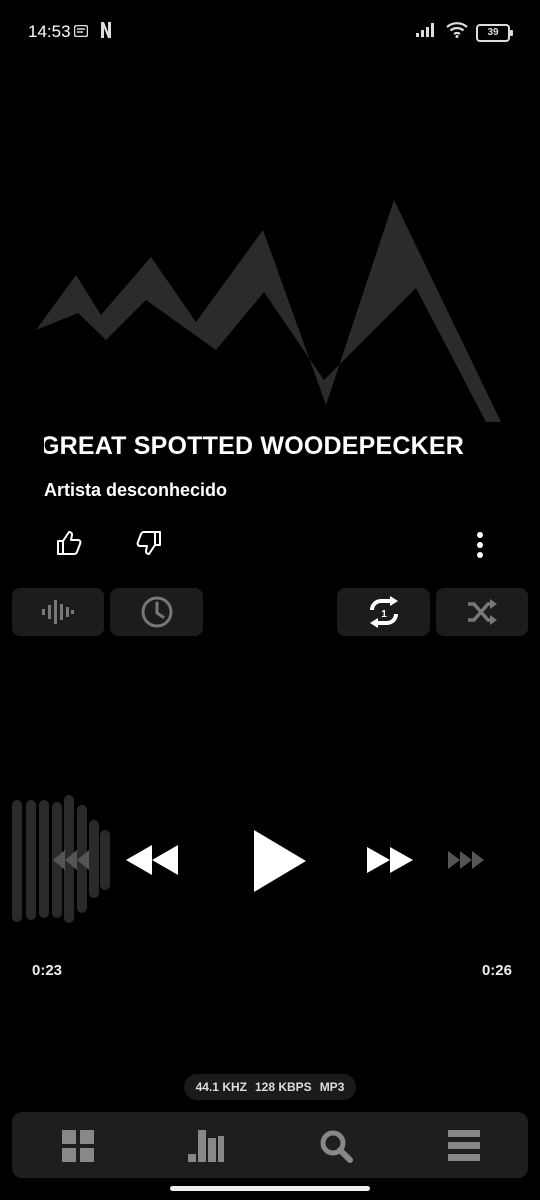 The height and width of the screenshot is (1200, 540). What do you see at coordinates (457, 32) in the screenshot?
I see `wifi-icon` at bounding box center [457, 32].